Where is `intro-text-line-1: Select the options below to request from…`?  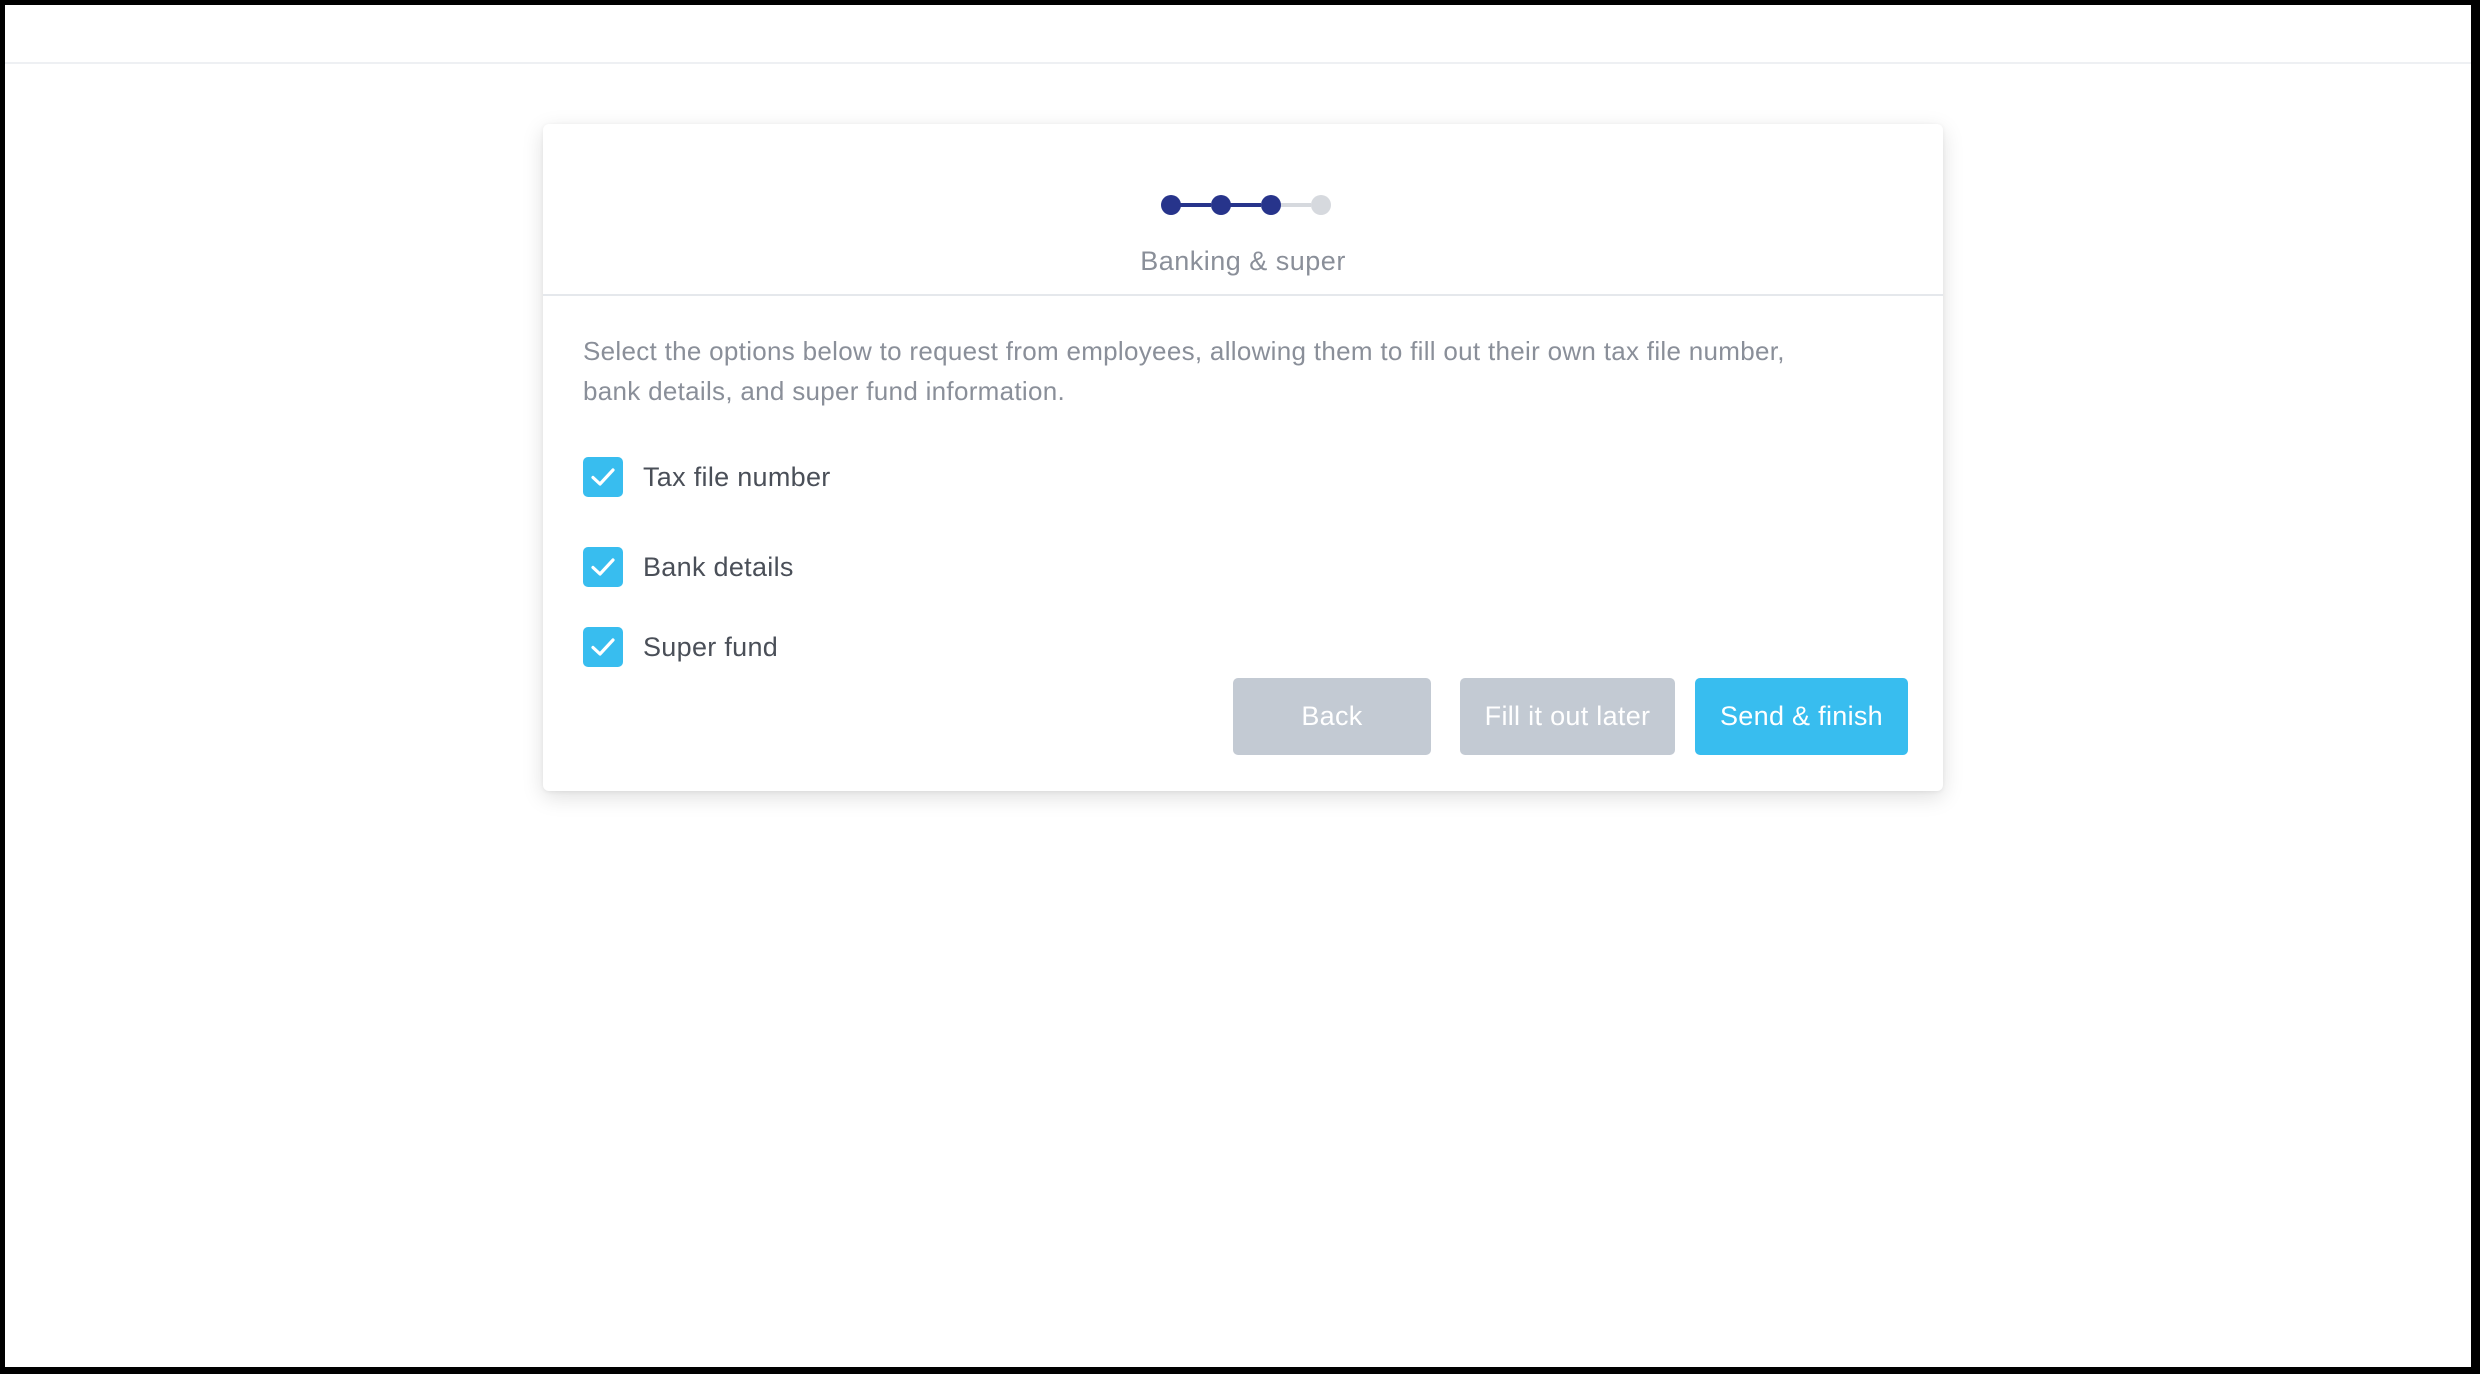 intro-text-line-1: Select the options below to request from… is located at coordinates (1184, 351).